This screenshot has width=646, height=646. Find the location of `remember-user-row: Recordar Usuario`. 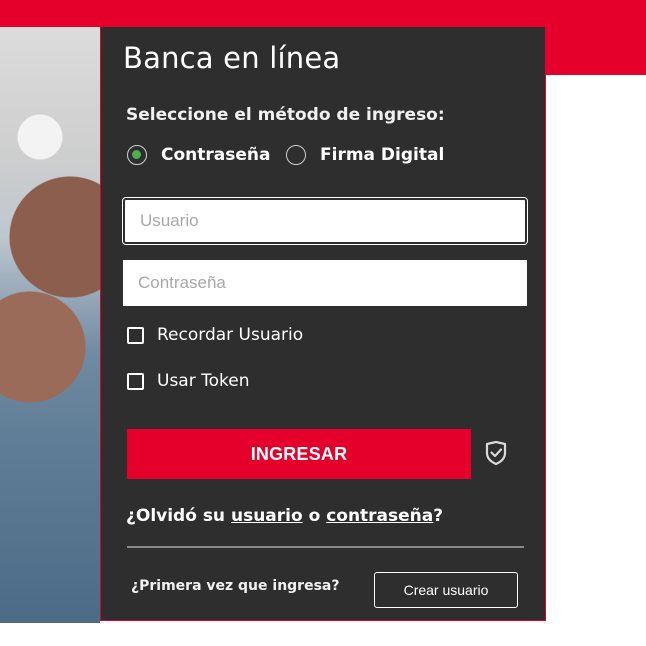

remember-user-row: Recordar Usuario is located at coordinates (215, 335).